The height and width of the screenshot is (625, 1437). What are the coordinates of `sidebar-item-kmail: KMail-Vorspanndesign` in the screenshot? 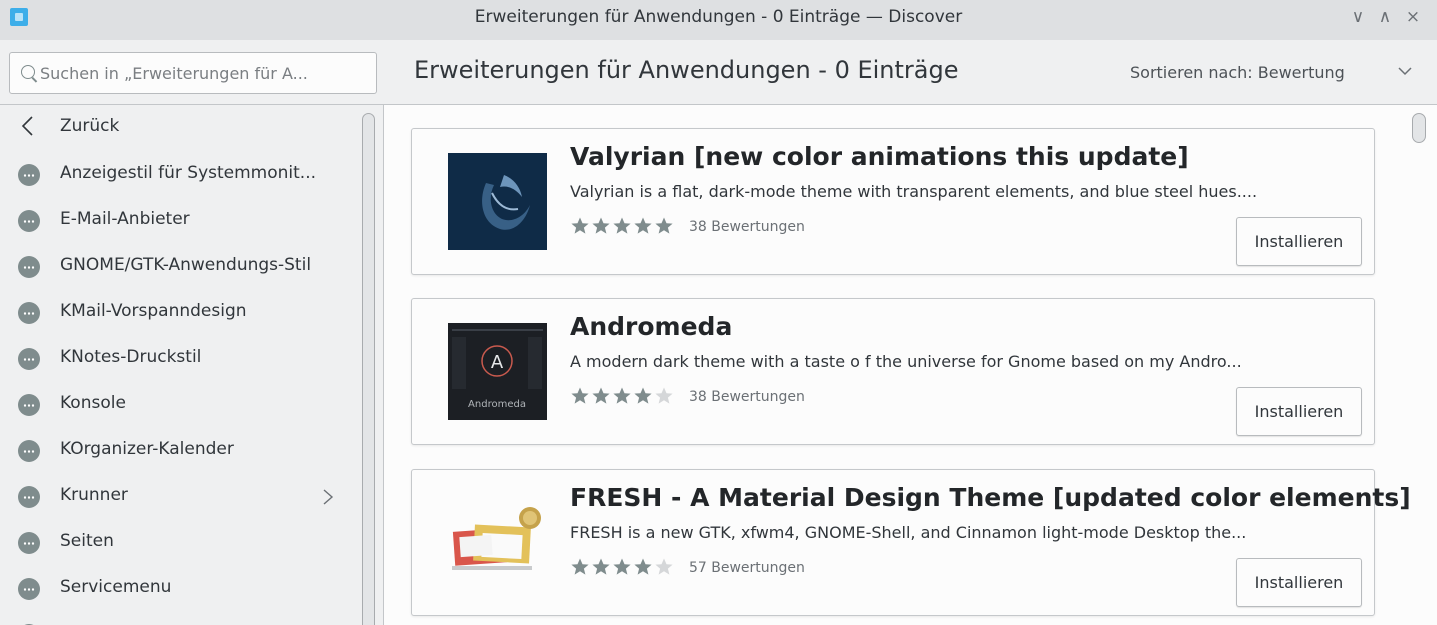 It's located at (175, 312).